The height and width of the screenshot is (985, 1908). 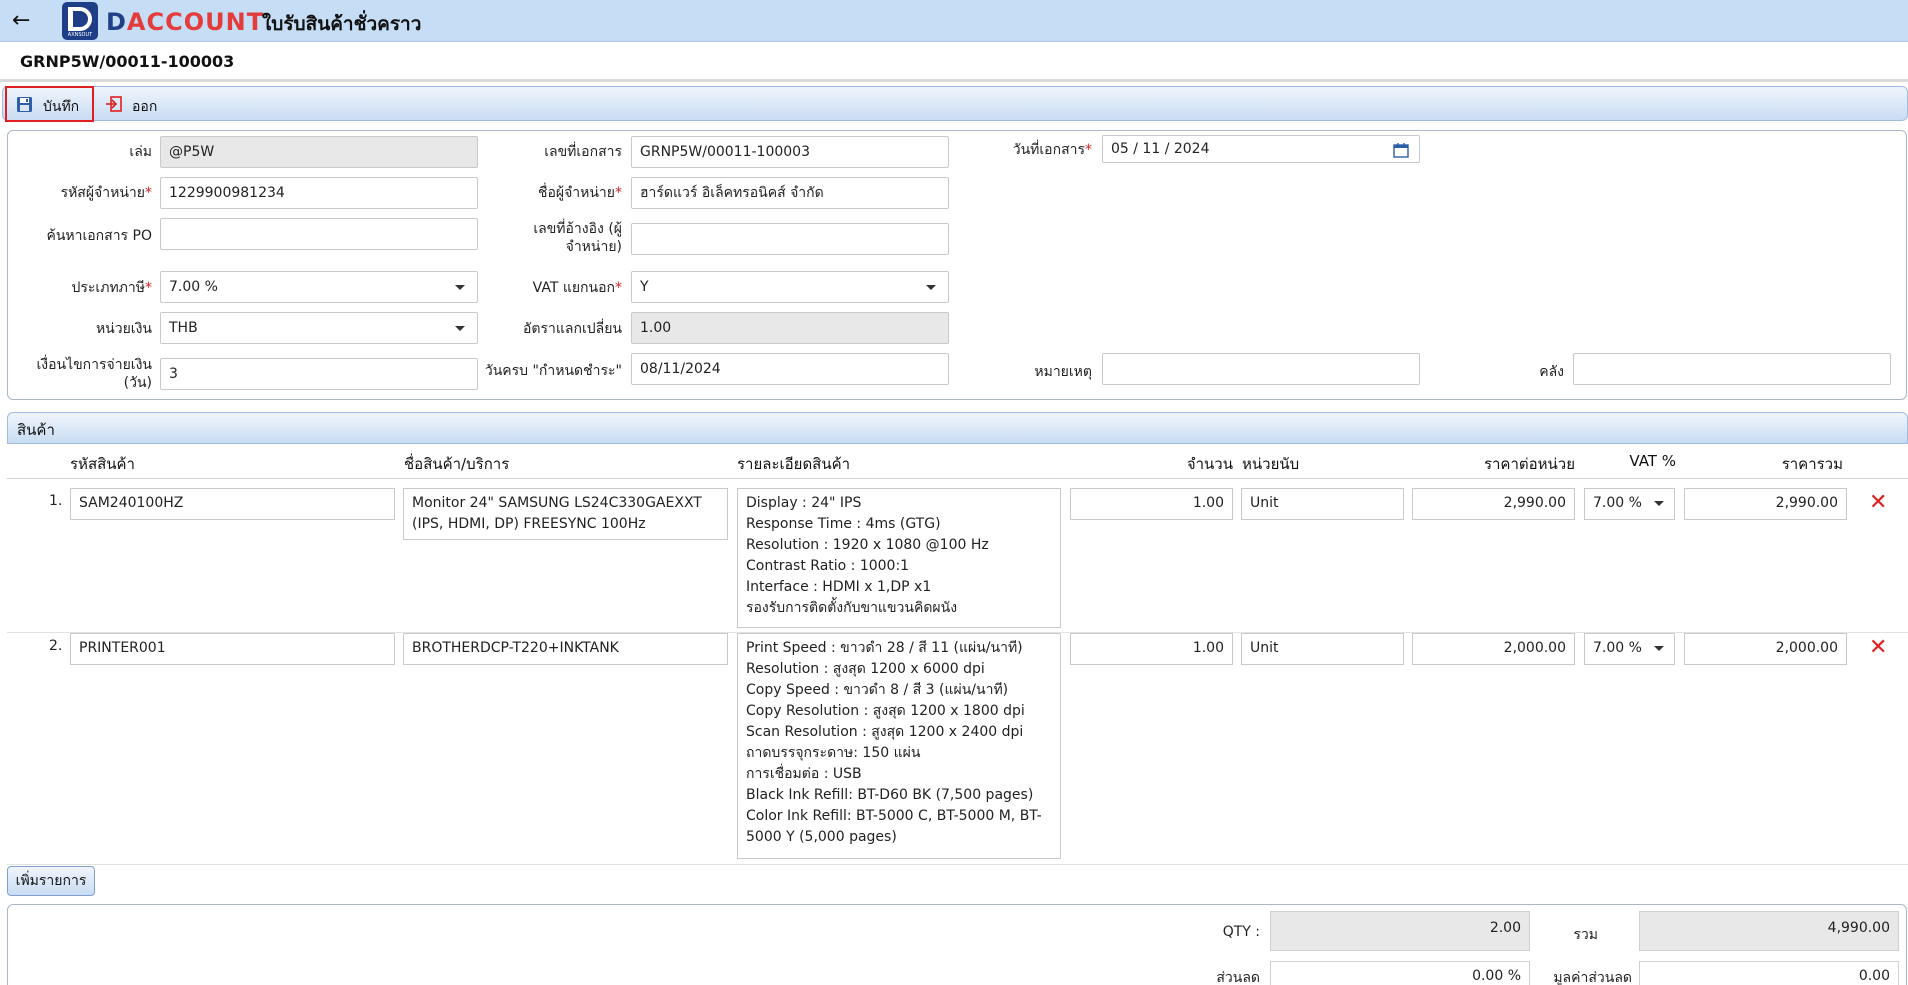 I want to click on row-number: 1., so click(x=56, y=501).